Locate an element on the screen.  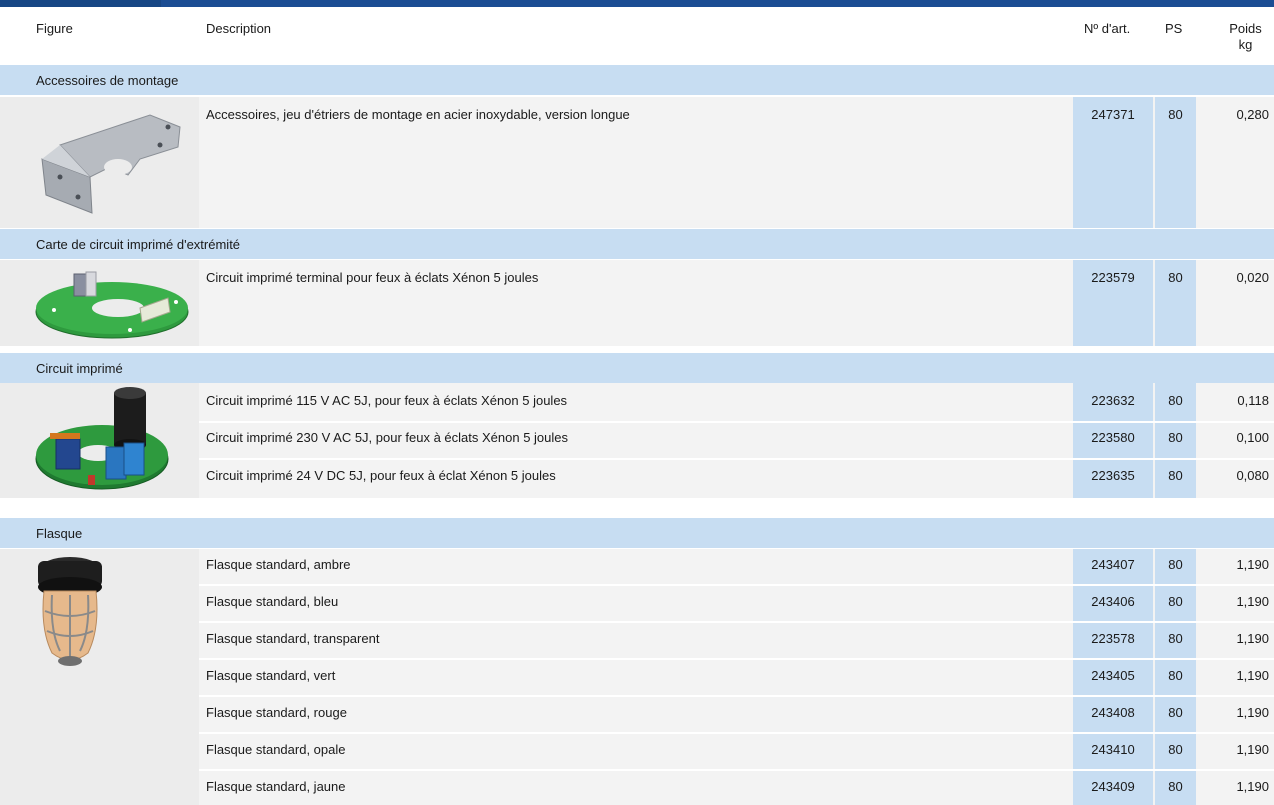
circuit-board-image is located at coordinates (99, 440).